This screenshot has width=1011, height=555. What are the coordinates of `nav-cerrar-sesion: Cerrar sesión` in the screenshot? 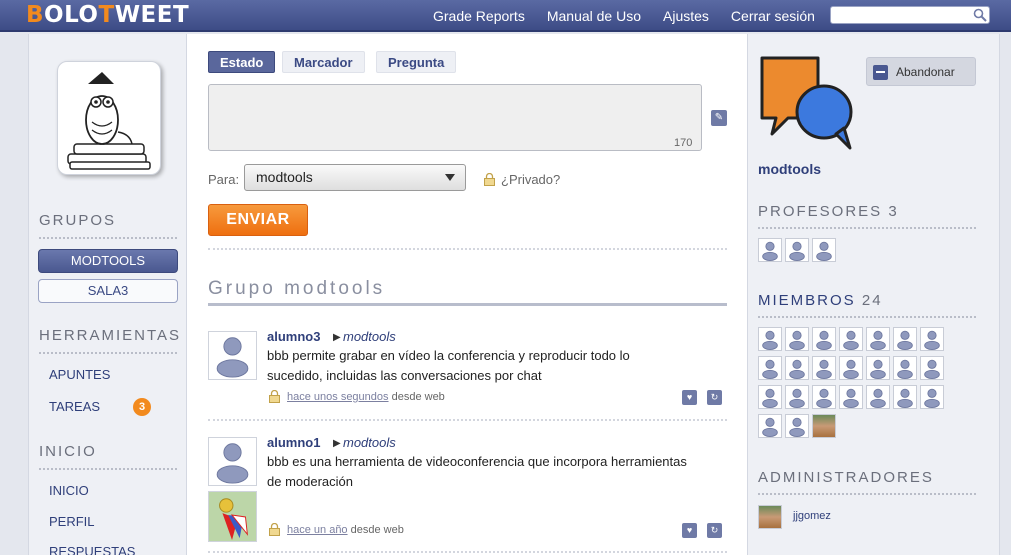 It's located at (773, 16).